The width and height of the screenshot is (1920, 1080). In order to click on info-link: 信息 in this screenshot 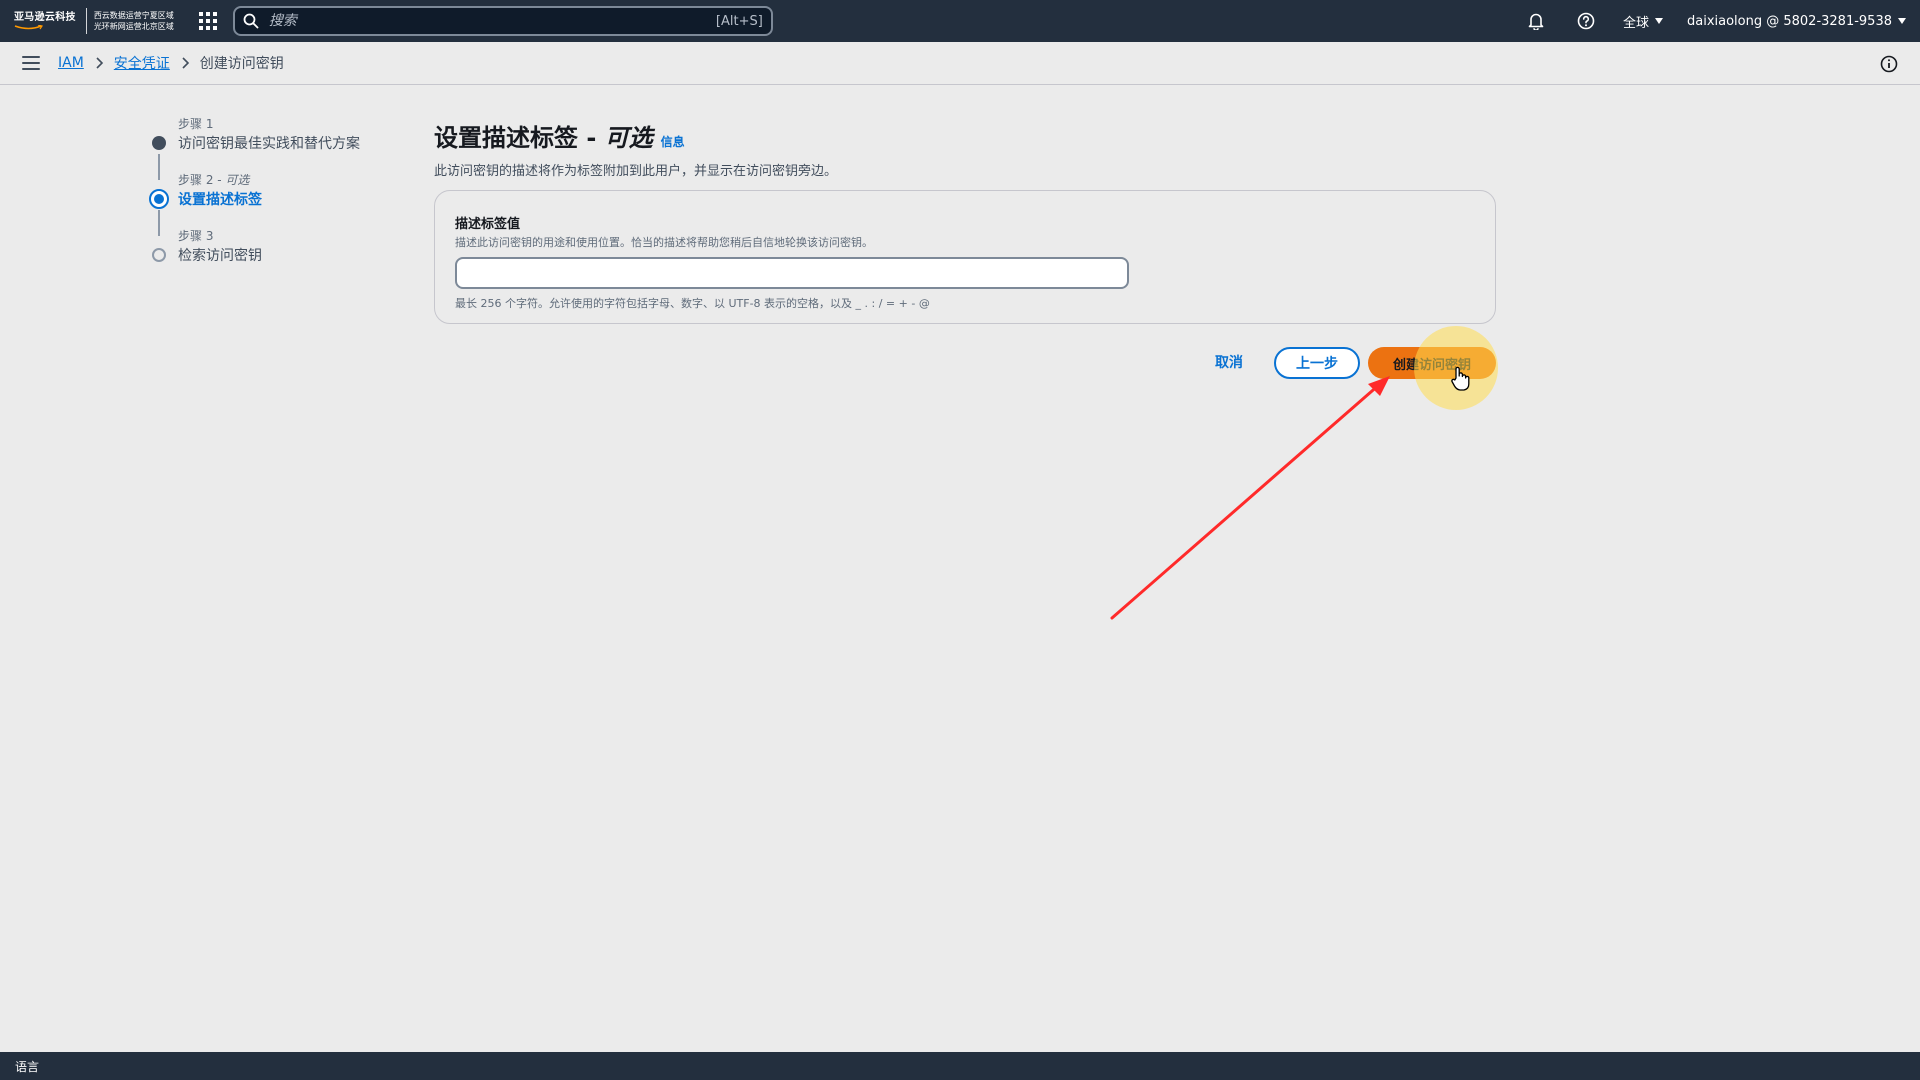, I will do `click(673, 141)`.